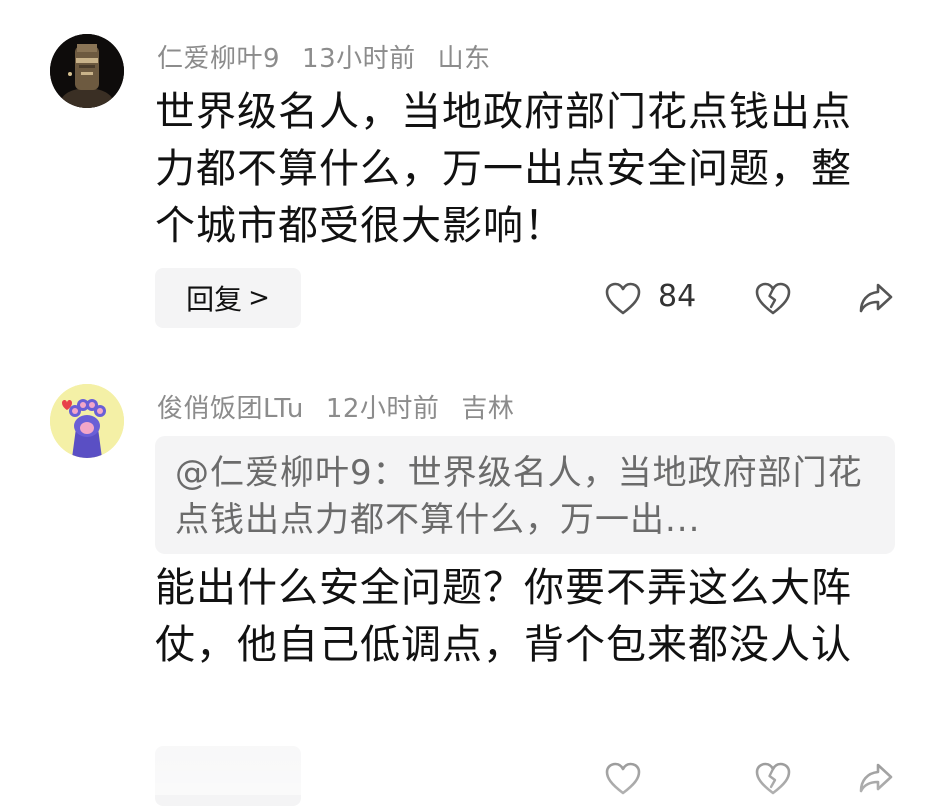 The height and width of the screenshot is (806, 945). I want to click on comment-meta: 仁爱柳叶9 13小时前 山东, so click(335, 56).